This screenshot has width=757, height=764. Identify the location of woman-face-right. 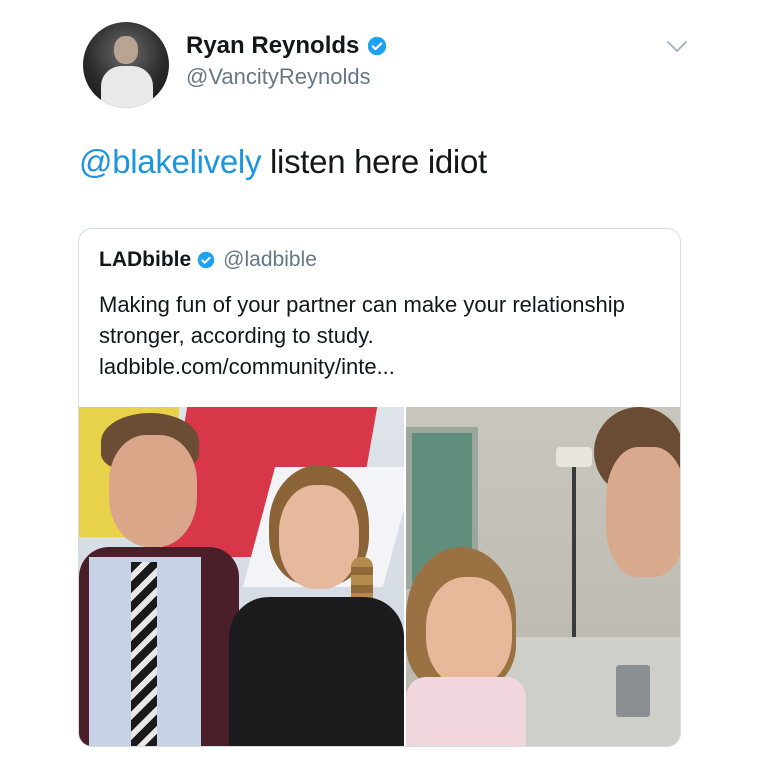
(469, 632).